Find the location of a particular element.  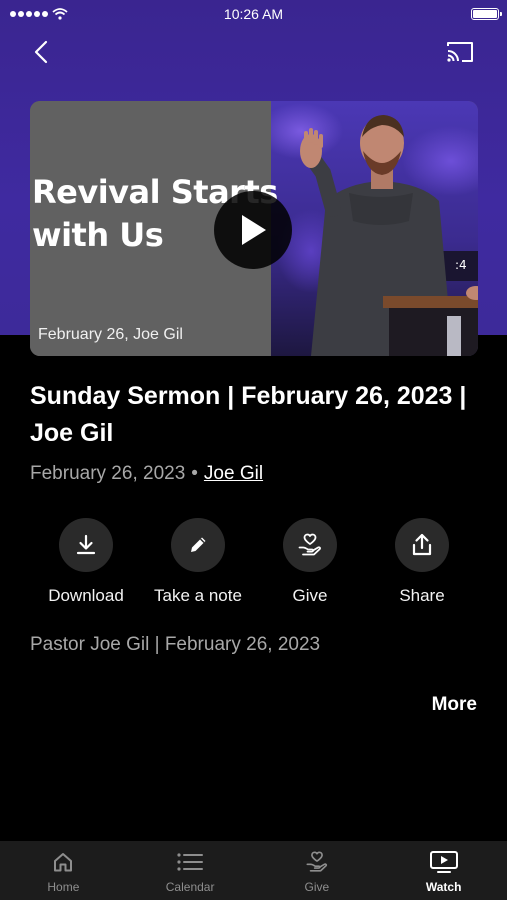

action-row: Download Take a note Give Share is located at coordinates (254, 563).